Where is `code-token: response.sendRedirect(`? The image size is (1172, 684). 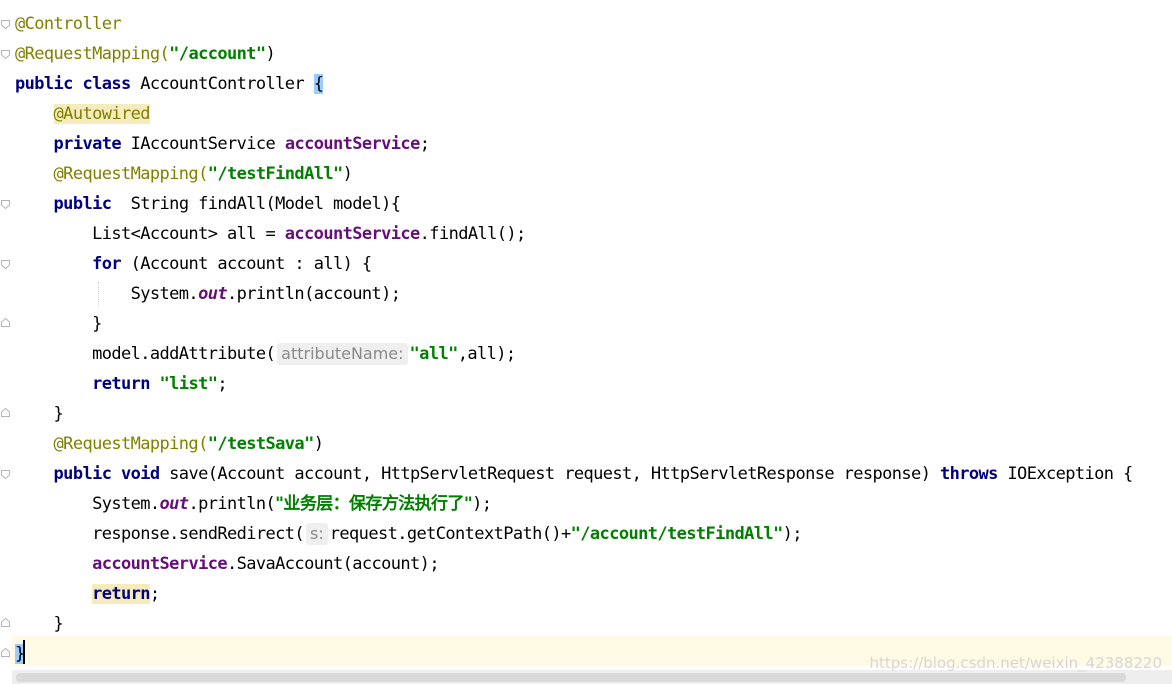
code-token: response.sendRedirect( is located at coordinates (160, 534).